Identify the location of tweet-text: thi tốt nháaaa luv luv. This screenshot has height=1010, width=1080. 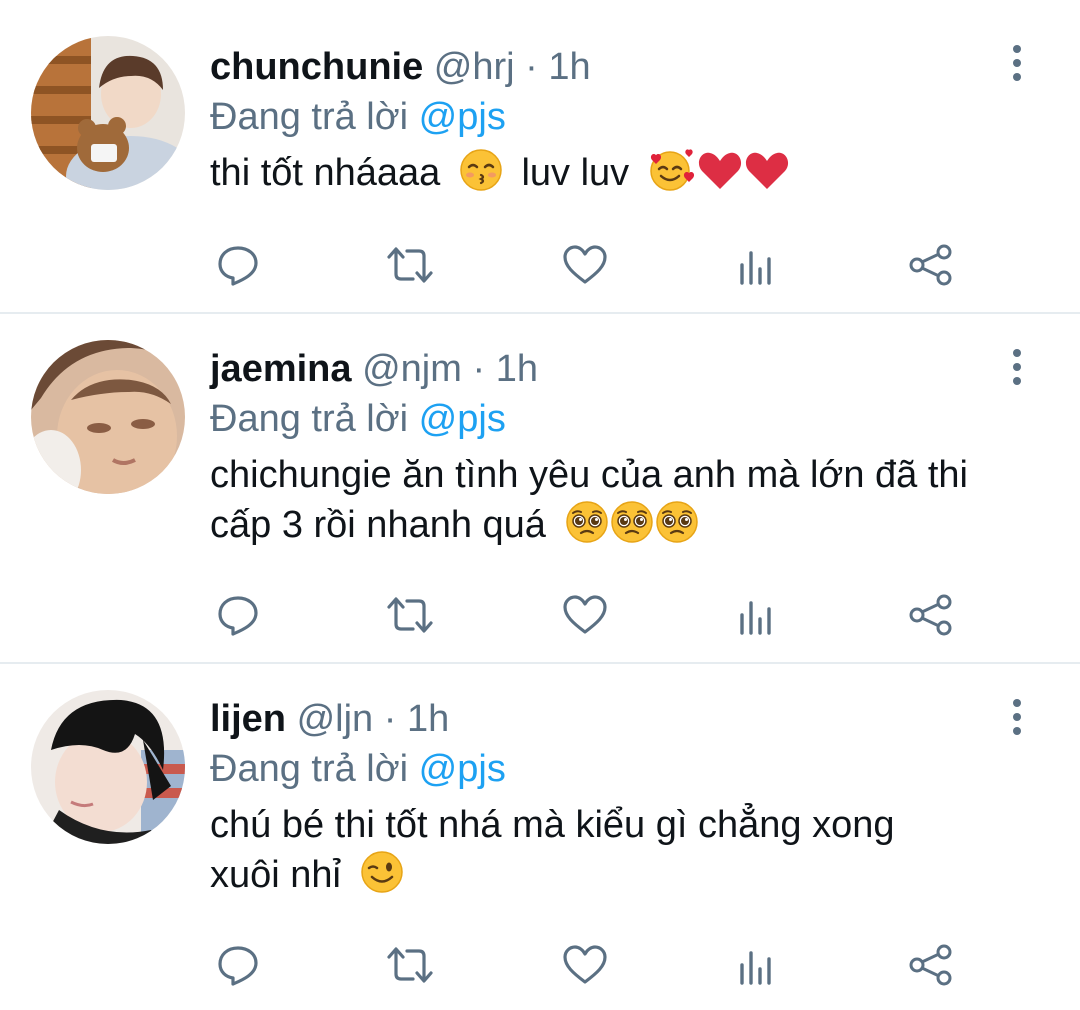
(625, 173).